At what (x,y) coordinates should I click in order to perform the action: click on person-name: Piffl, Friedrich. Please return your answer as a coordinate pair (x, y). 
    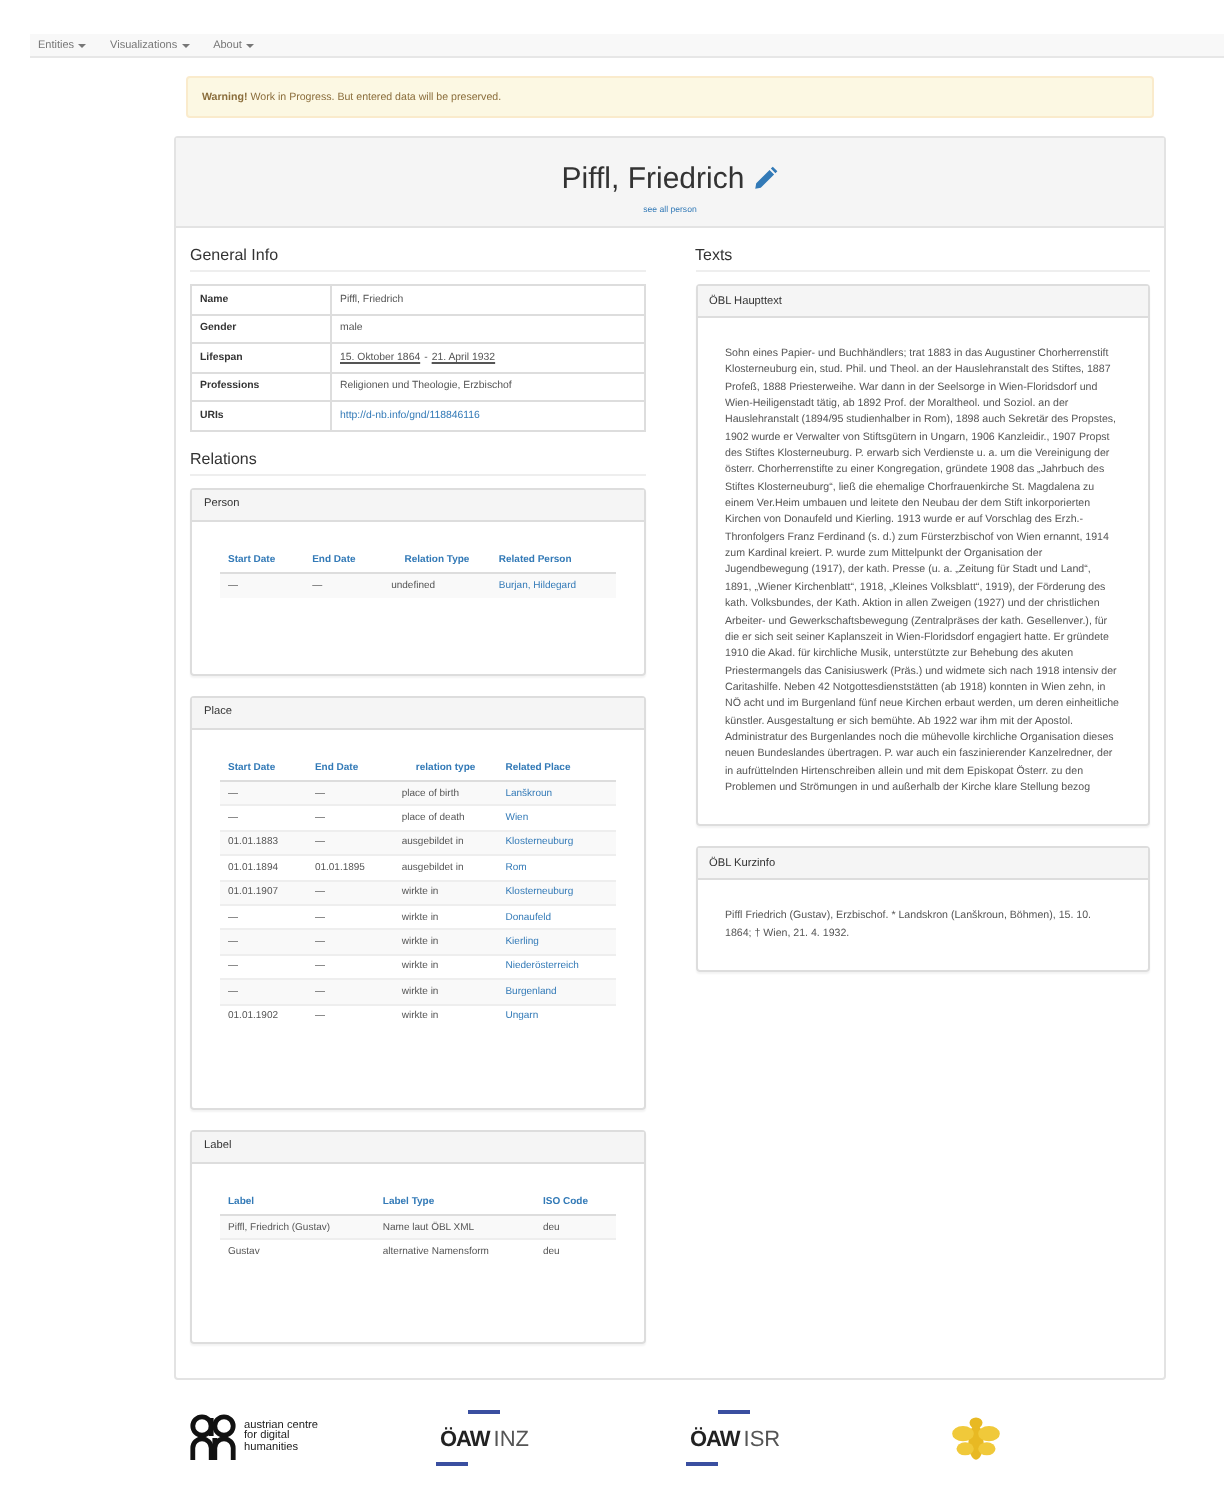
    Looking at the image, I should click on (653, 179).